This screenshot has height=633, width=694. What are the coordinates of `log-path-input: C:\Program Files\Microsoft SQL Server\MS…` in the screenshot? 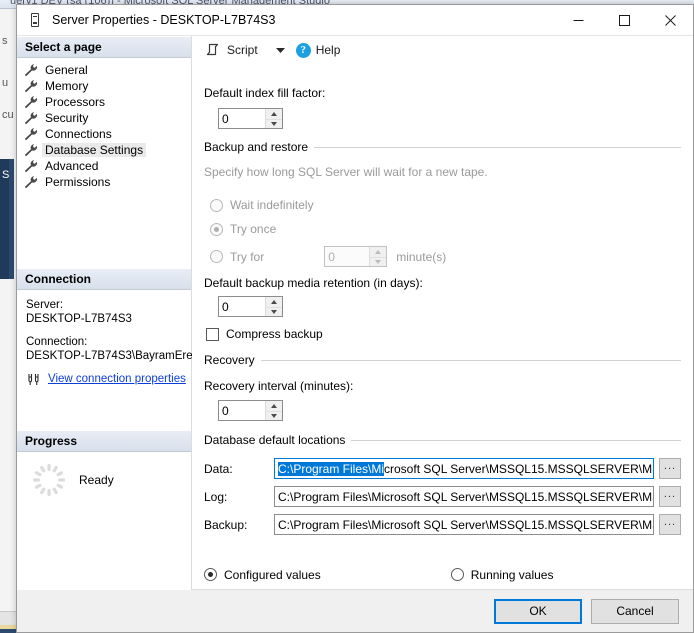 It's located at (464, 496).